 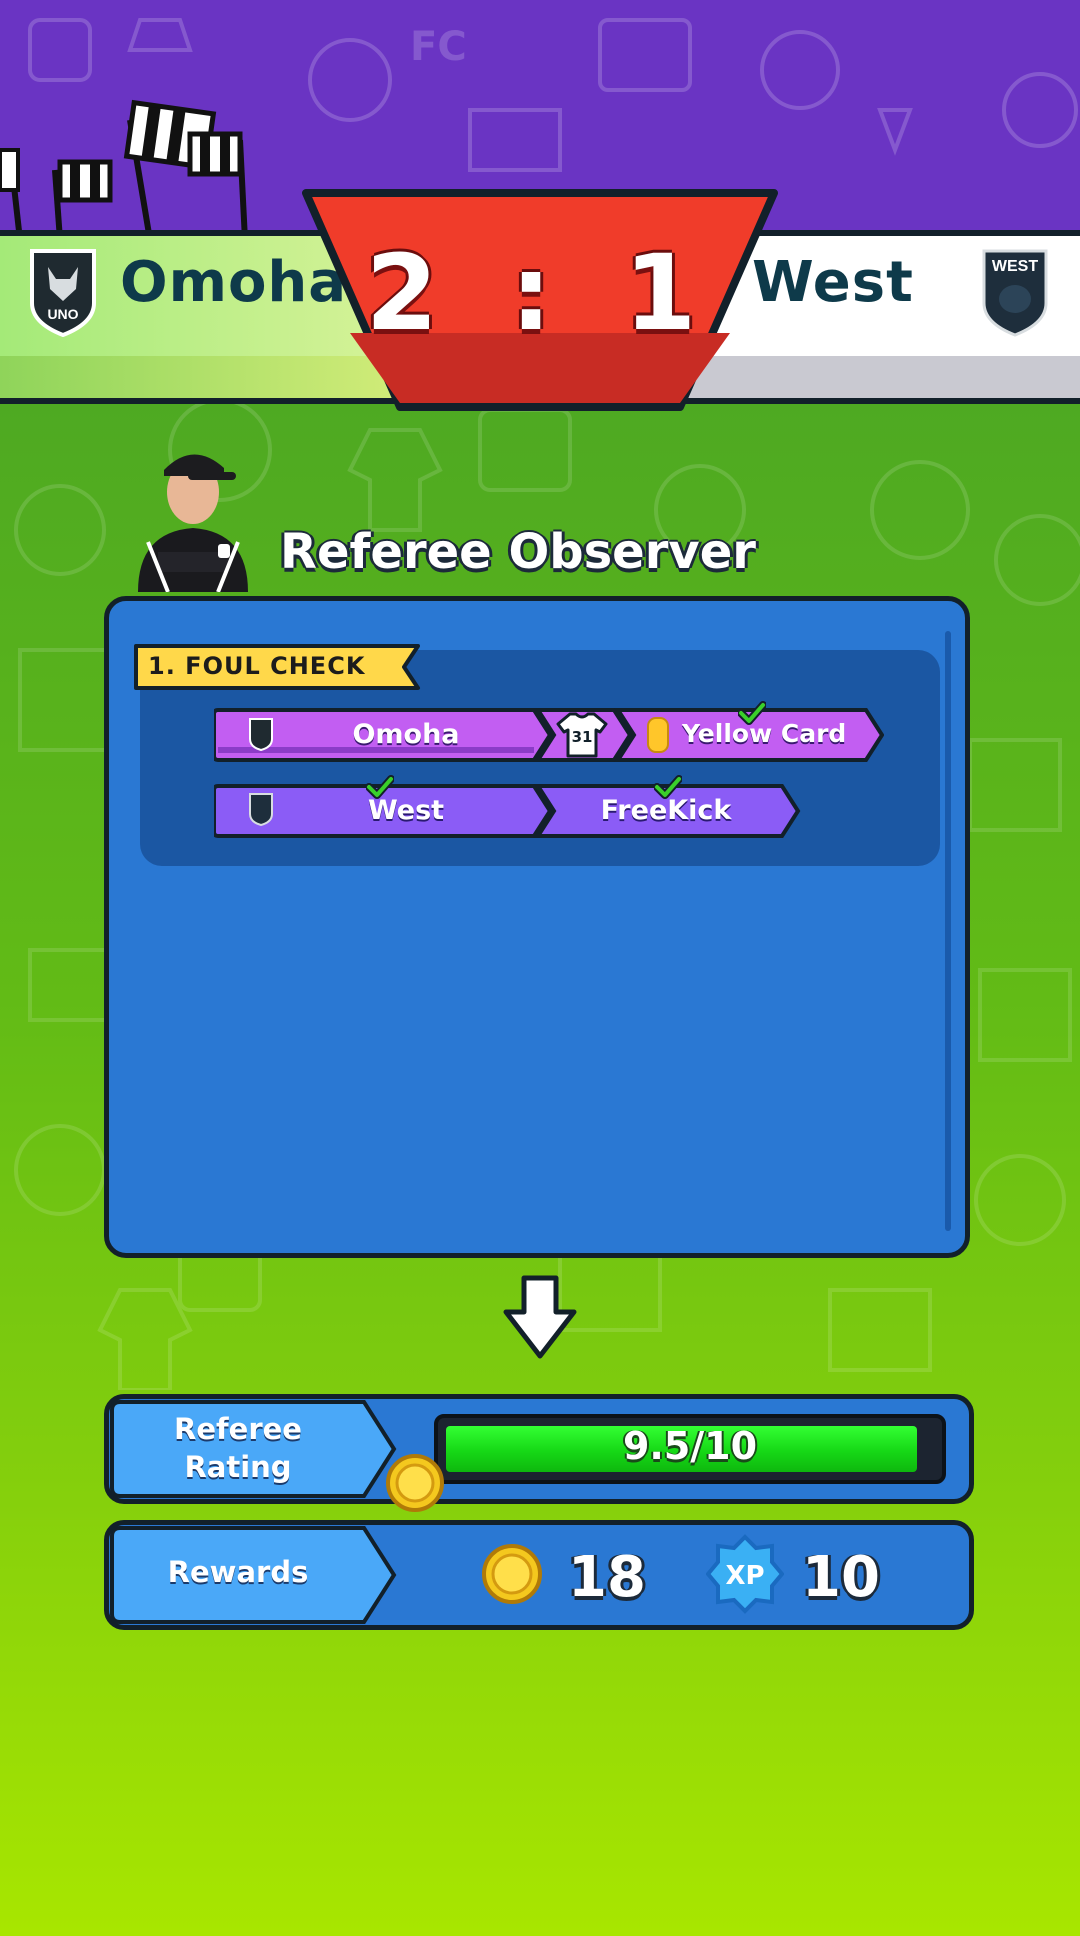 What do you see at coordinates (406, 810) in the screenshot?
I see `foul-team-name: West` at bounding box center [406, 810].